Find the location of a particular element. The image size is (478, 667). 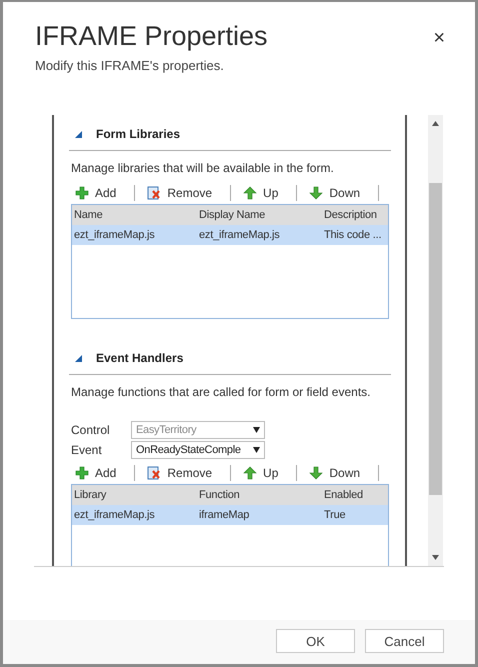

column-header: Enabled is located at coordinates (355, 495).